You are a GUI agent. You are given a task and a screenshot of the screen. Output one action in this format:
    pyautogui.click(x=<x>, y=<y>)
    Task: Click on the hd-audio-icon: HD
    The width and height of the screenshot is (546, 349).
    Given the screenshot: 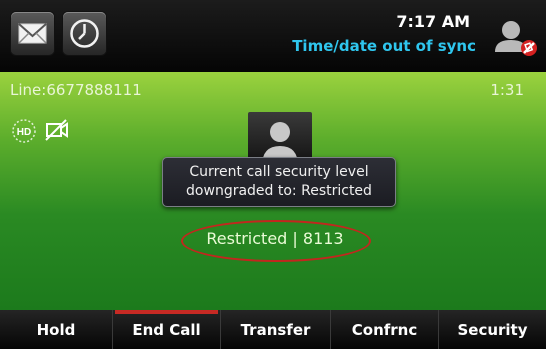 What is the action you would take?
    pyautogui.click(x=24, y=131)
    